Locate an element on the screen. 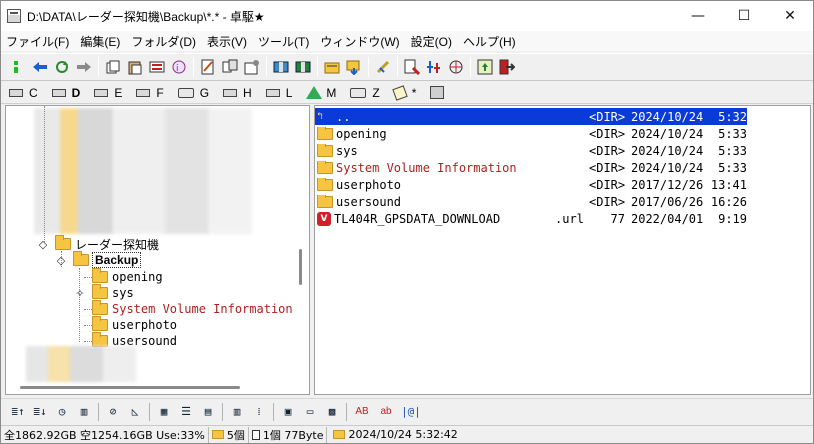  file-name: V TL404R_GPSDATA_DOWNLOAD is located at coordinates (435, 218).